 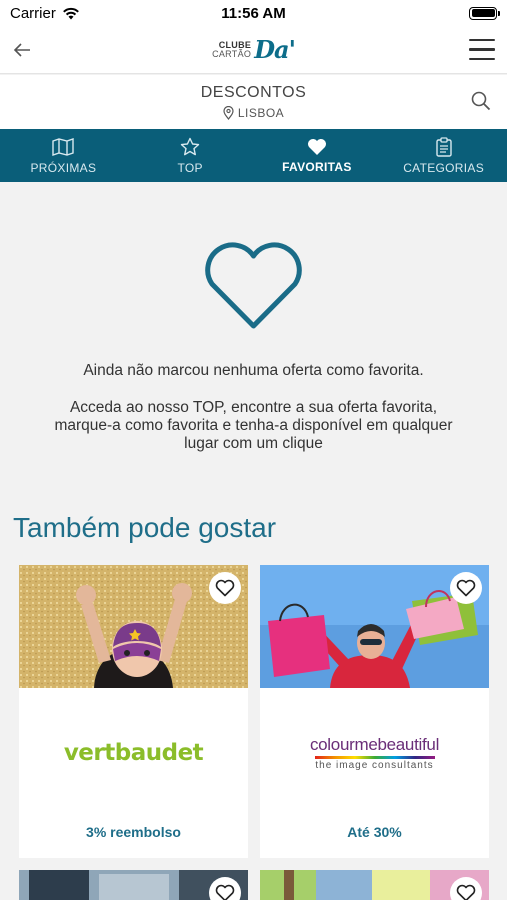 What do you see at coordinates (374, 757) in the screenshot?
I see `brand-color-bar` at bounding box center [374, 757].